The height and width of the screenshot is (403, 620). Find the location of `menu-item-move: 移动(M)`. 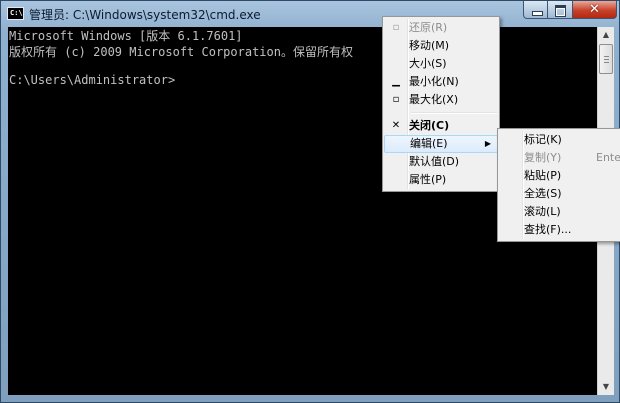

menu-item-move: 移动(M) is located at coordinates (441, 46).